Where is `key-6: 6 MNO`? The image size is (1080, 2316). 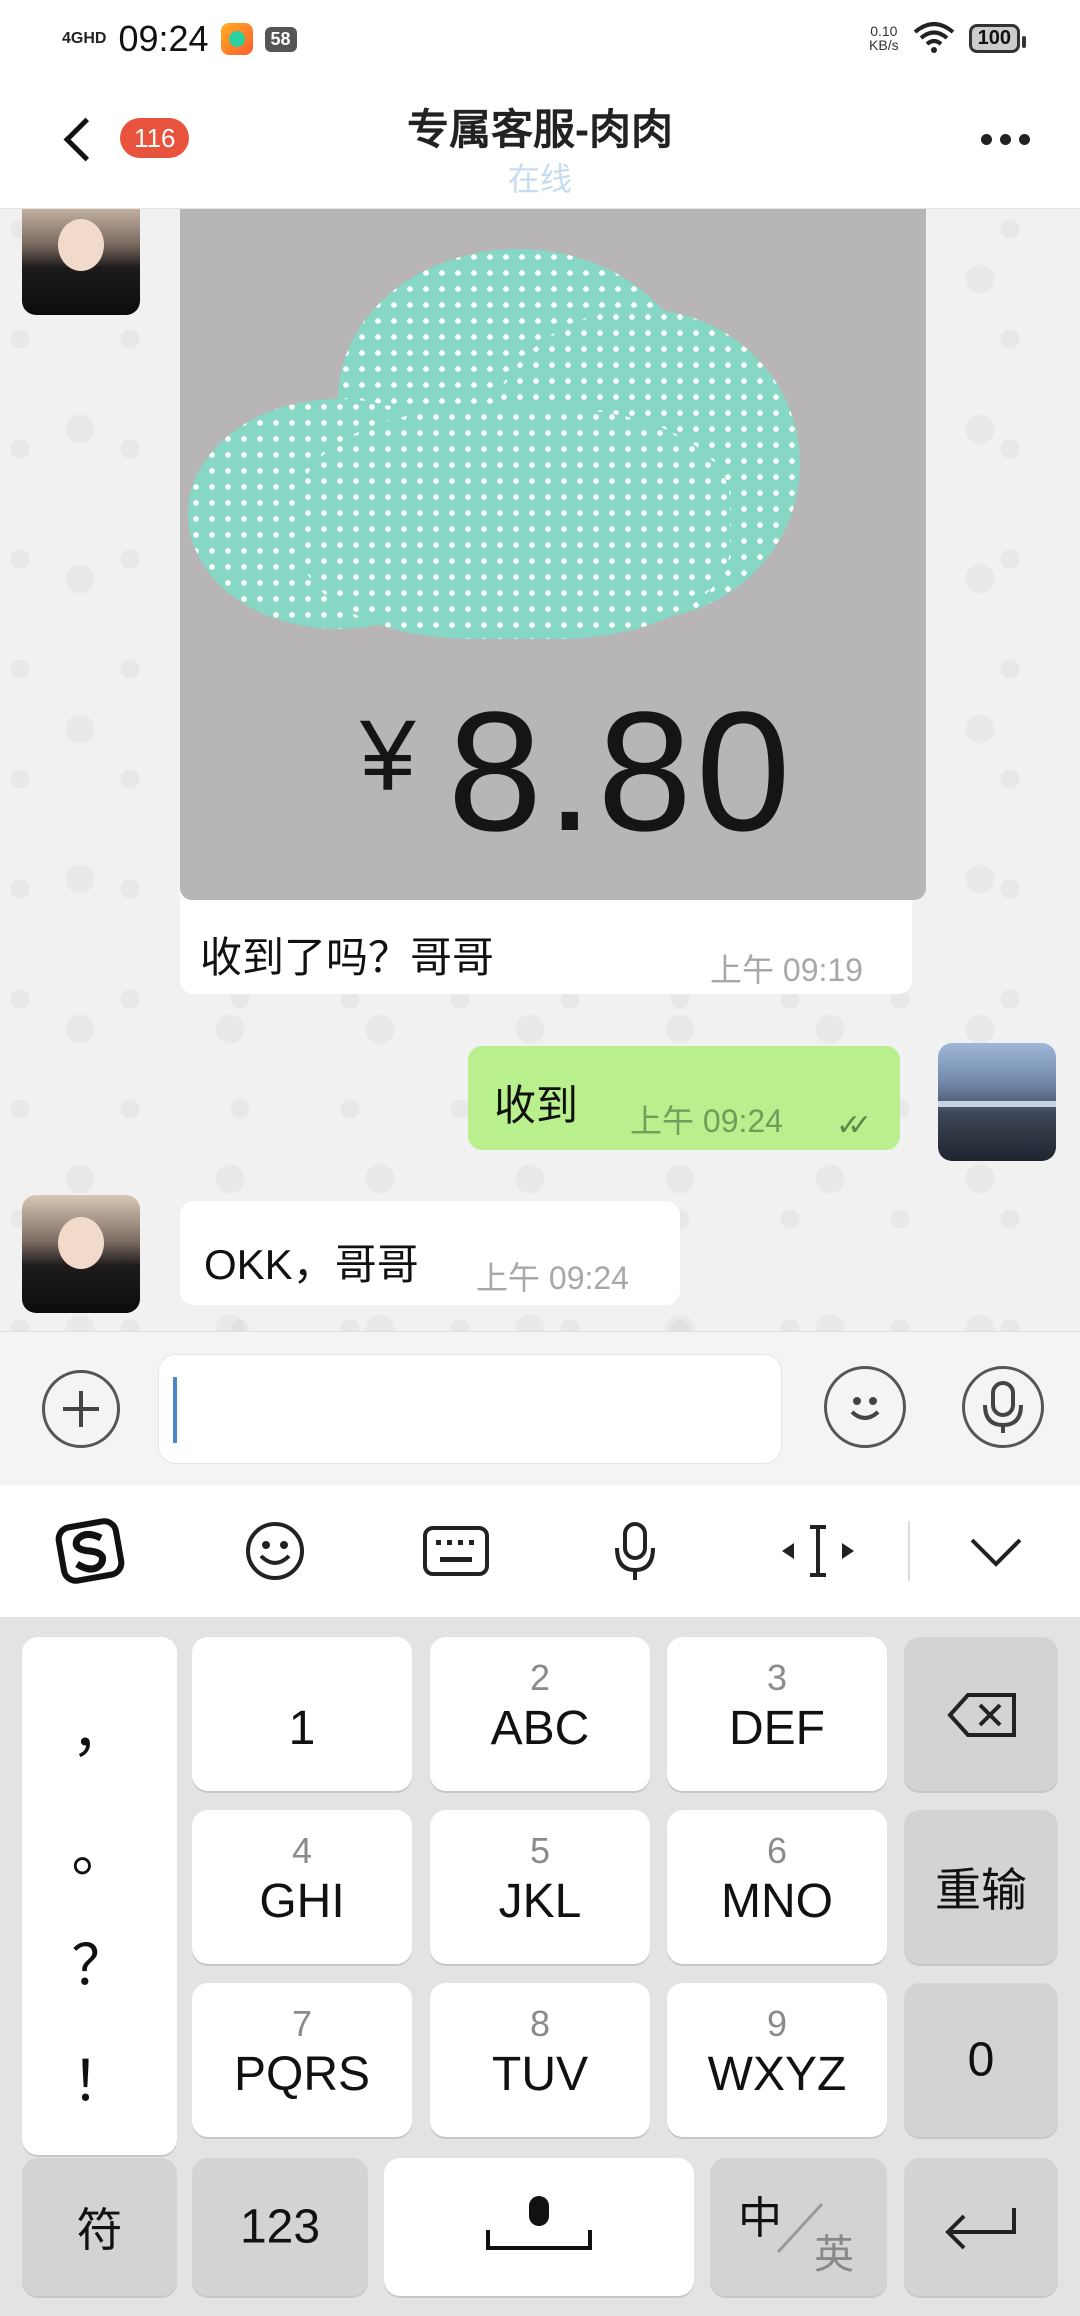 key-6: 6 MNO is located at coordinates (777, 1887).